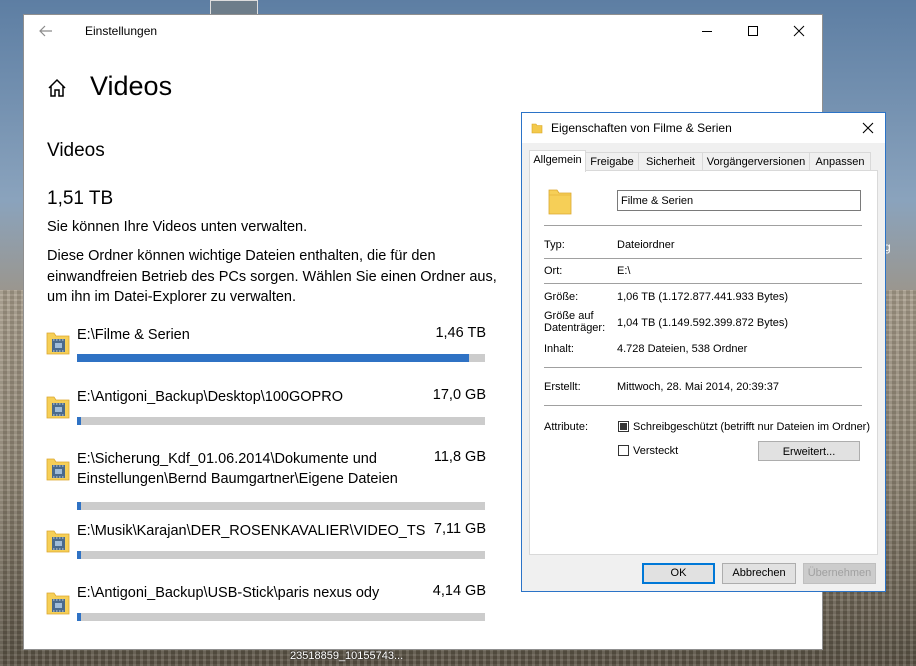 The height and width of the screenshot is (666, 916). Describe the element at coordinates (562, 387) in the screenshot. I see `created-label: Erstellt:` at that location.